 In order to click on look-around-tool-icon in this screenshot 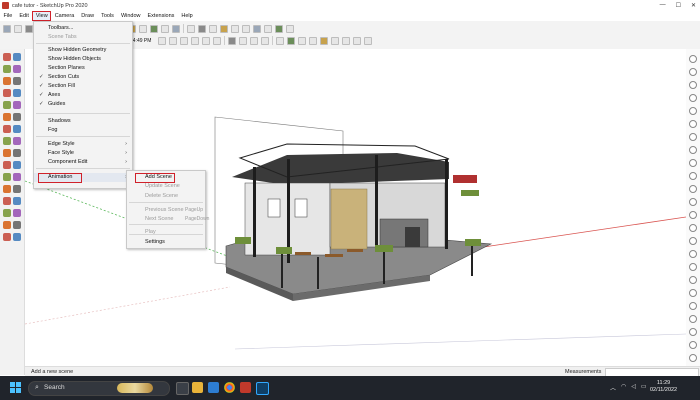, I will do `click(17, 213)`.